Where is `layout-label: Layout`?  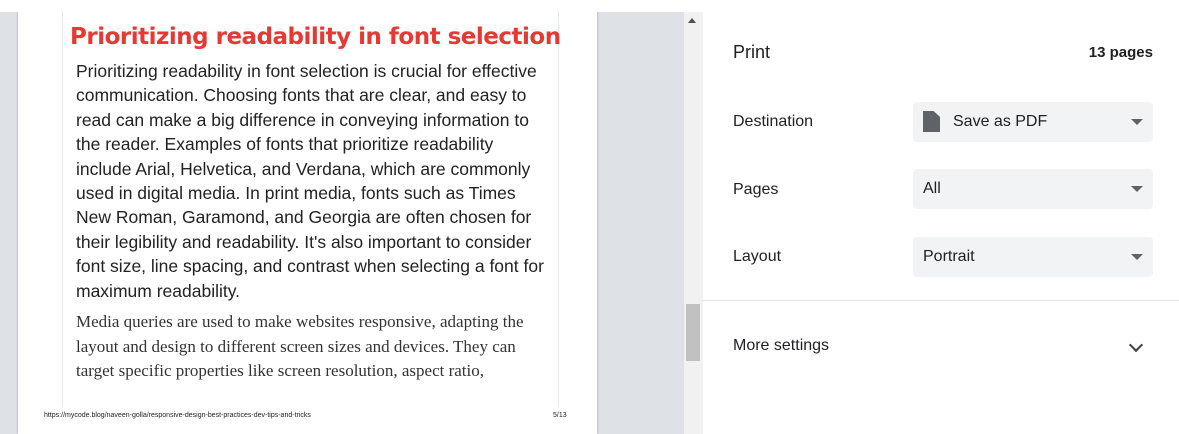 layout-label: Layout is located at coordinates (757, 256).